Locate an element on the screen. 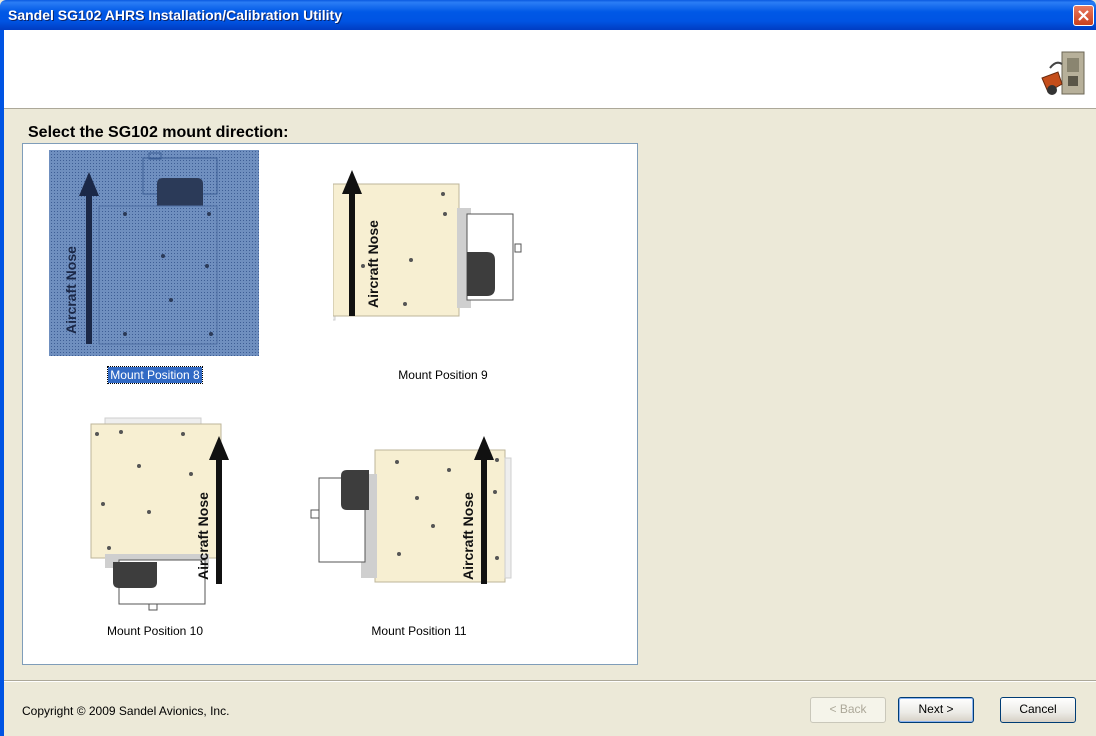  mount-position-8: Aircraft Nose Mount Position 8 is located at coordinates (155, 268).